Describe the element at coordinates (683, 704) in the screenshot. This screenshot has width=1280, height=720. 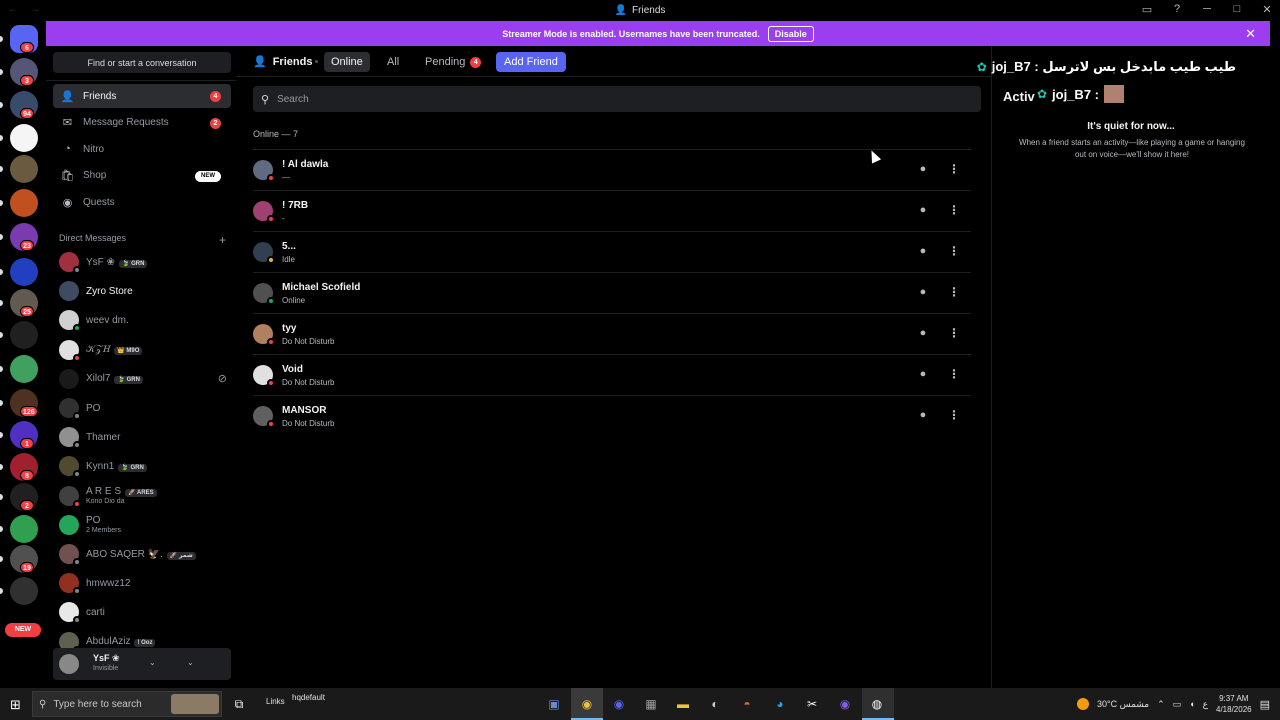
I see `folder-icon: ▬` at that location.